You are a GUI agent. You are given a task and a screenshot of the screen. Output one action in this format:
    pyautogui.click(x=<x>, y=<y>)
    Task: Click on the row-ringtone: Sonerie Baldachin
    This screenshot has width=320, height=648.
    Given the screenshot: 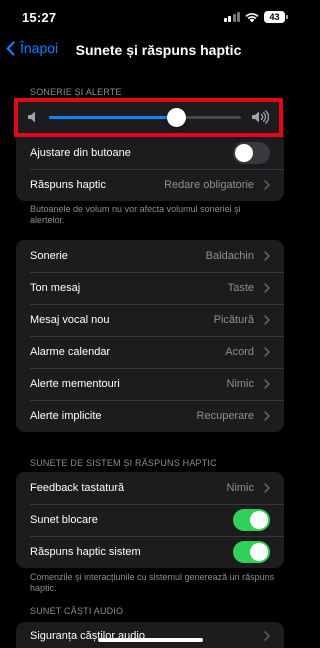 What is the action you would take?
    pyautogui.click(x=150, y=256)
    